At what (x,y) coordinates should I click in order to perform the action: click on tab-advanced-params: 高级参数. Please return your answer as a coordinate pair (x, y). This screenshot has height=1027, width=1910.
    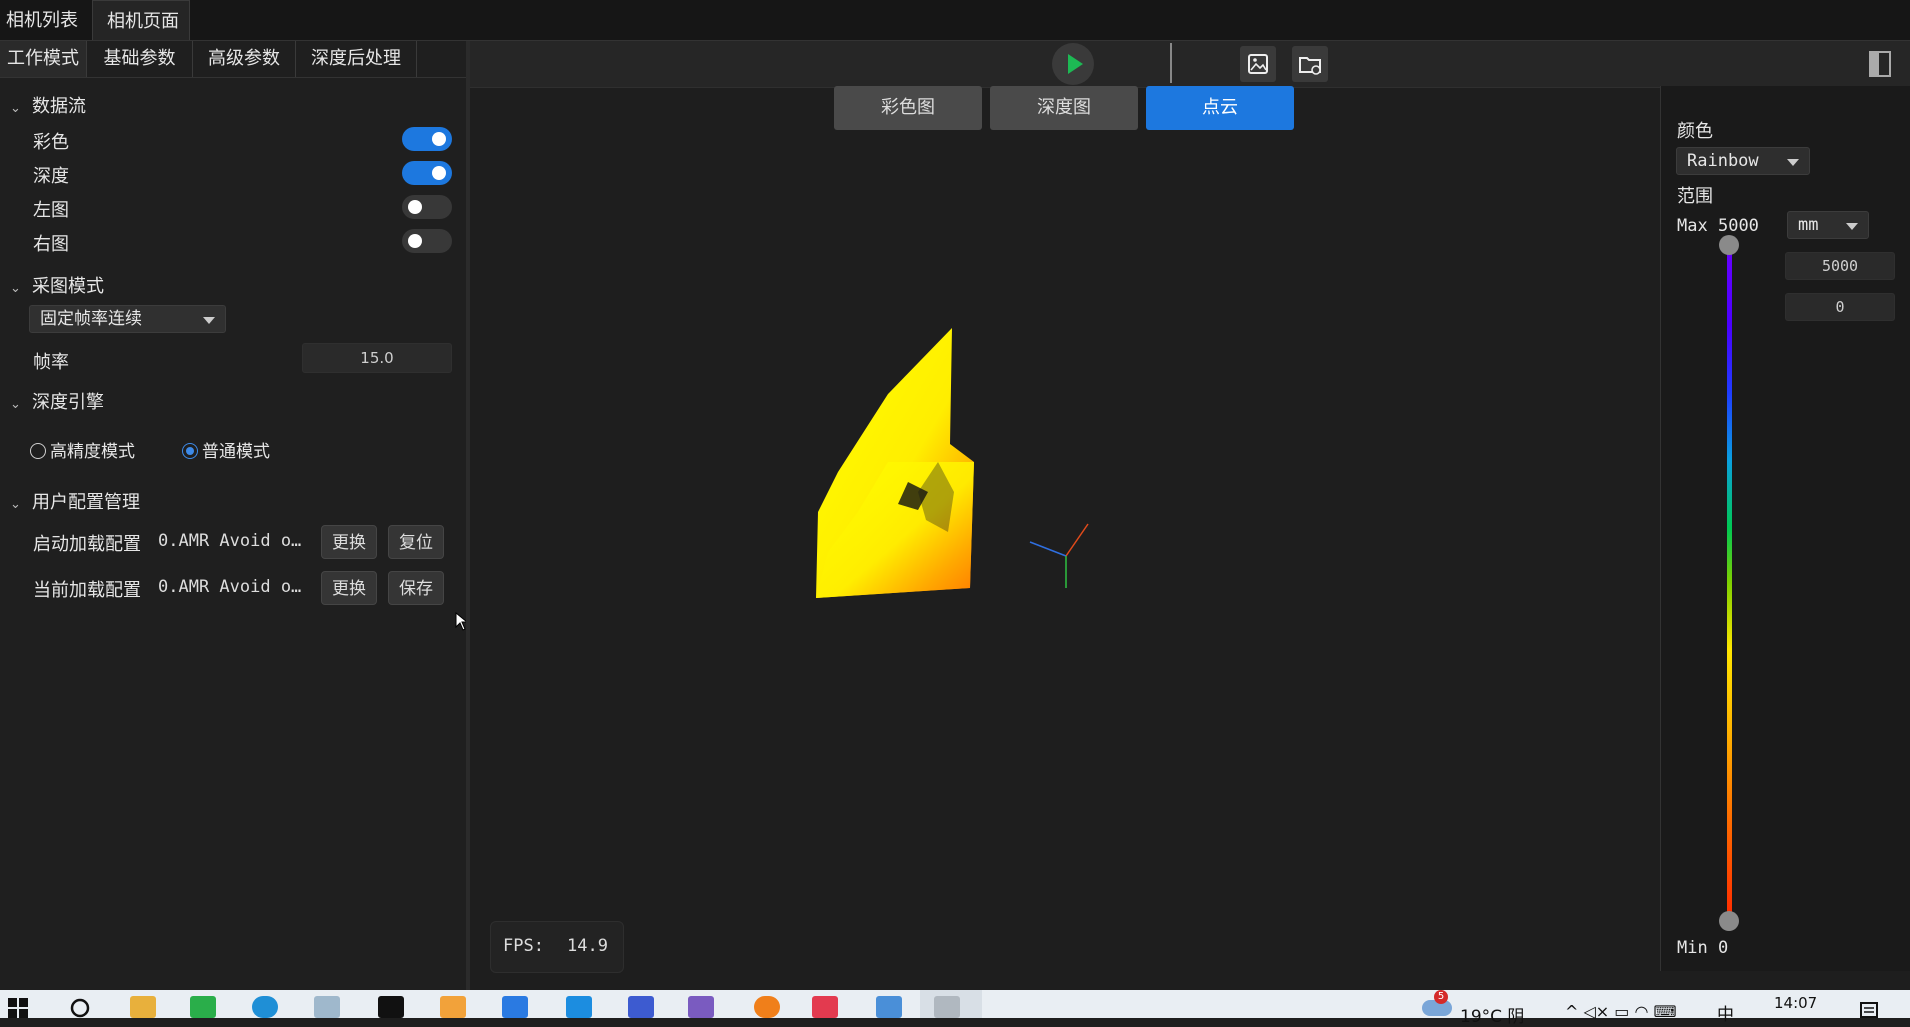
    Looking at the image, I should click on (244, 59).